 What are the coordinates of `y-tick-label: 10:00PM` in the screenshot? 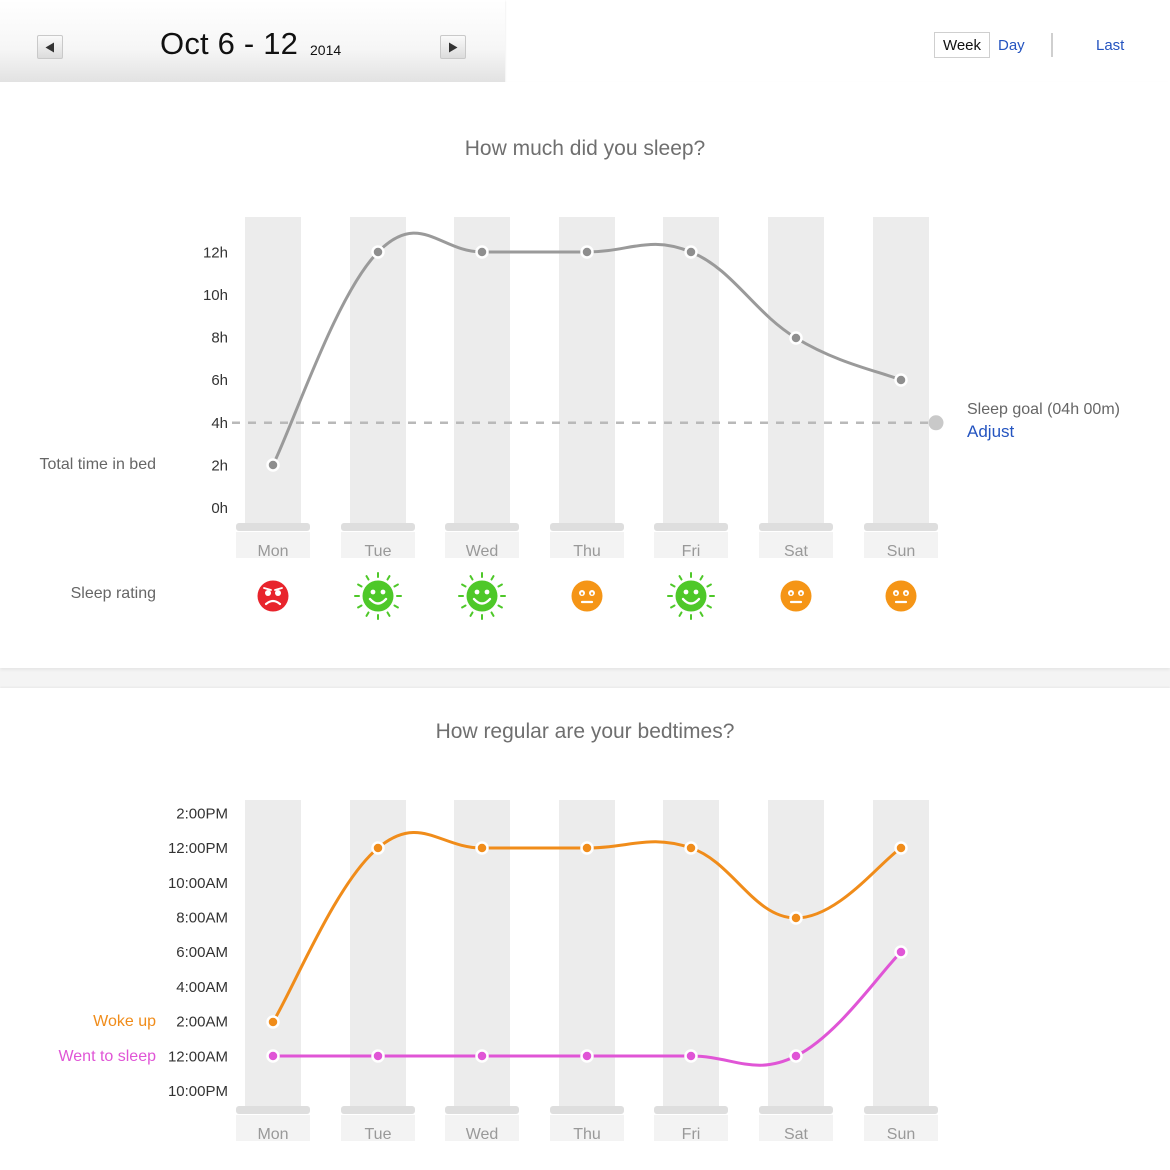 It's located at (198, 1091).